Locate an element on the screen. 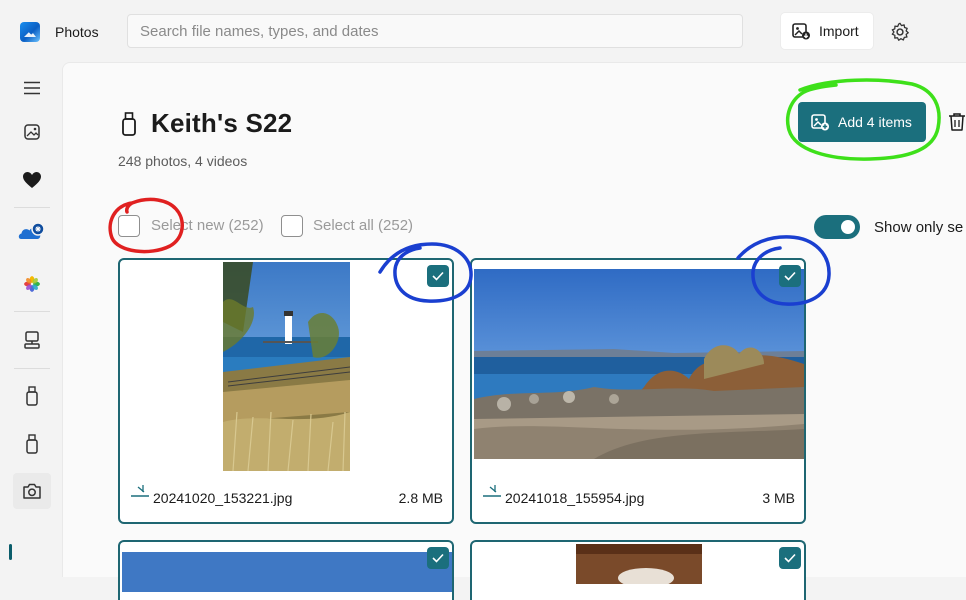  app-title: Photos is located at coordinates (77, 32).